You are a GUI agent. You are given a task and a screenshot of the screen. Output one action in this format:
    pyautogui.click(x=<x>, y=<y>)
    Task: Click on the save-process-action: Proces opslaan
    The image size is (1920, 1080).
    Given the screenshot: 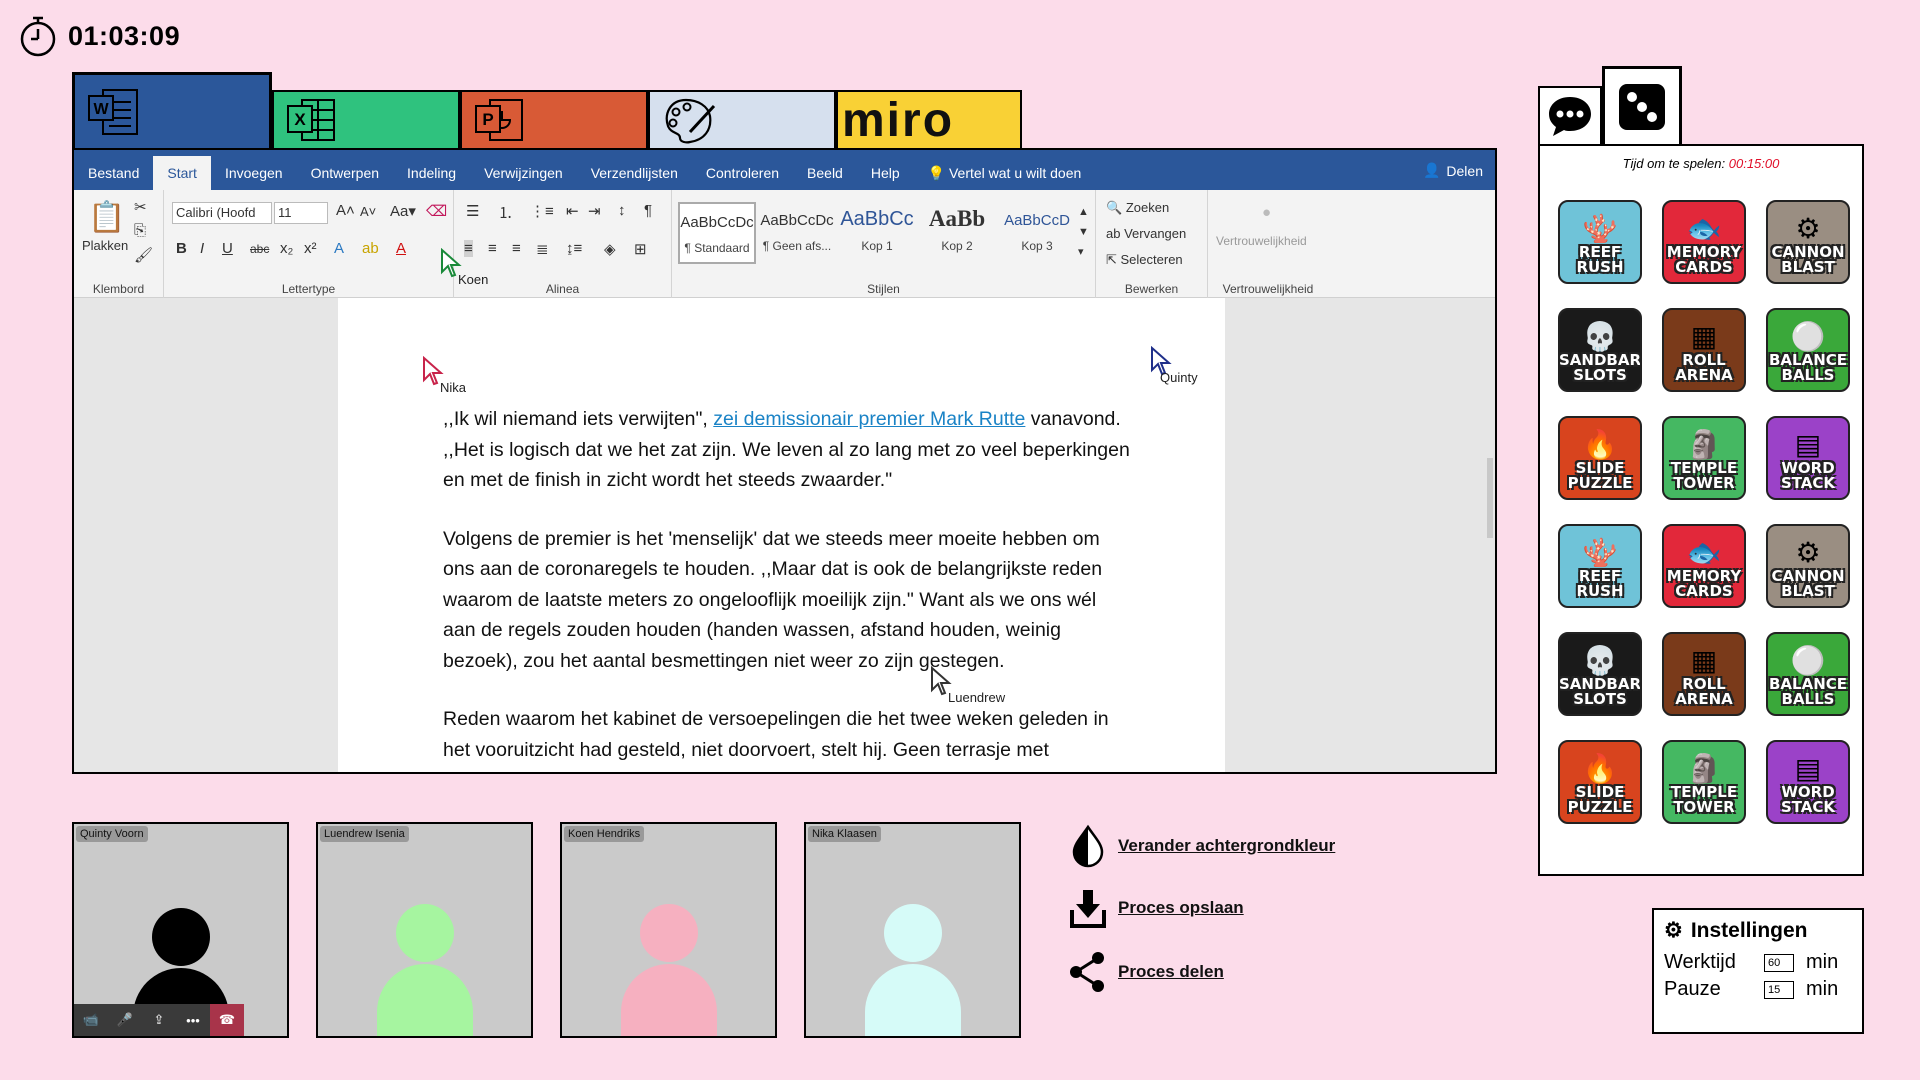 What is the action you would take?
    pyautogui.click(x=1156, y=908)
    